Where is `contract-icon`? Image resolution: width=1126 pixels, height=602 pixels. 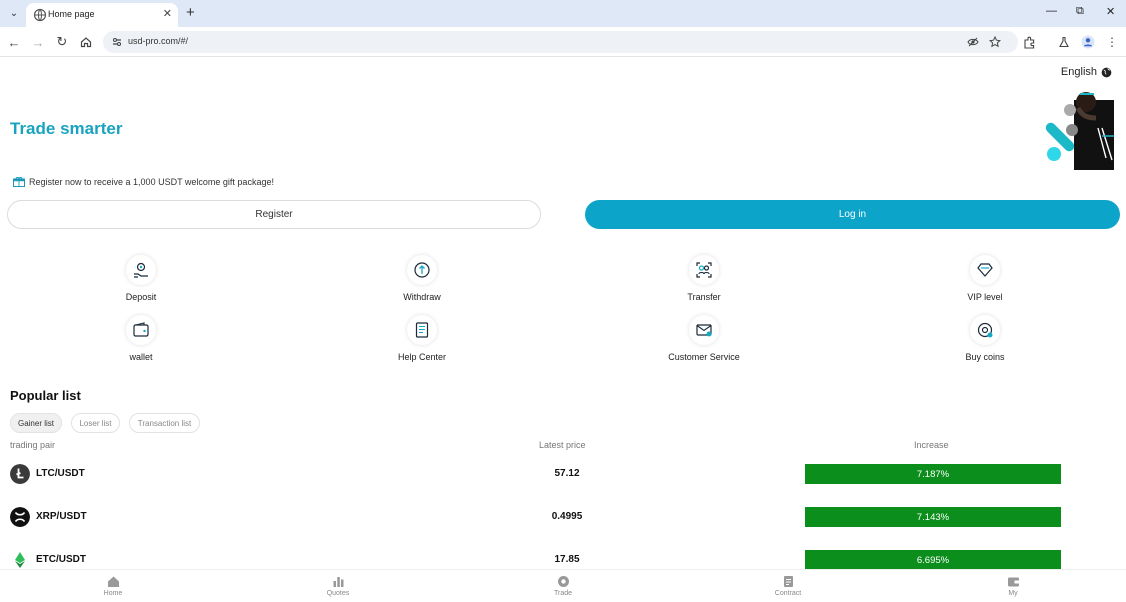
contract-icon is located at coordinates (788, 581).